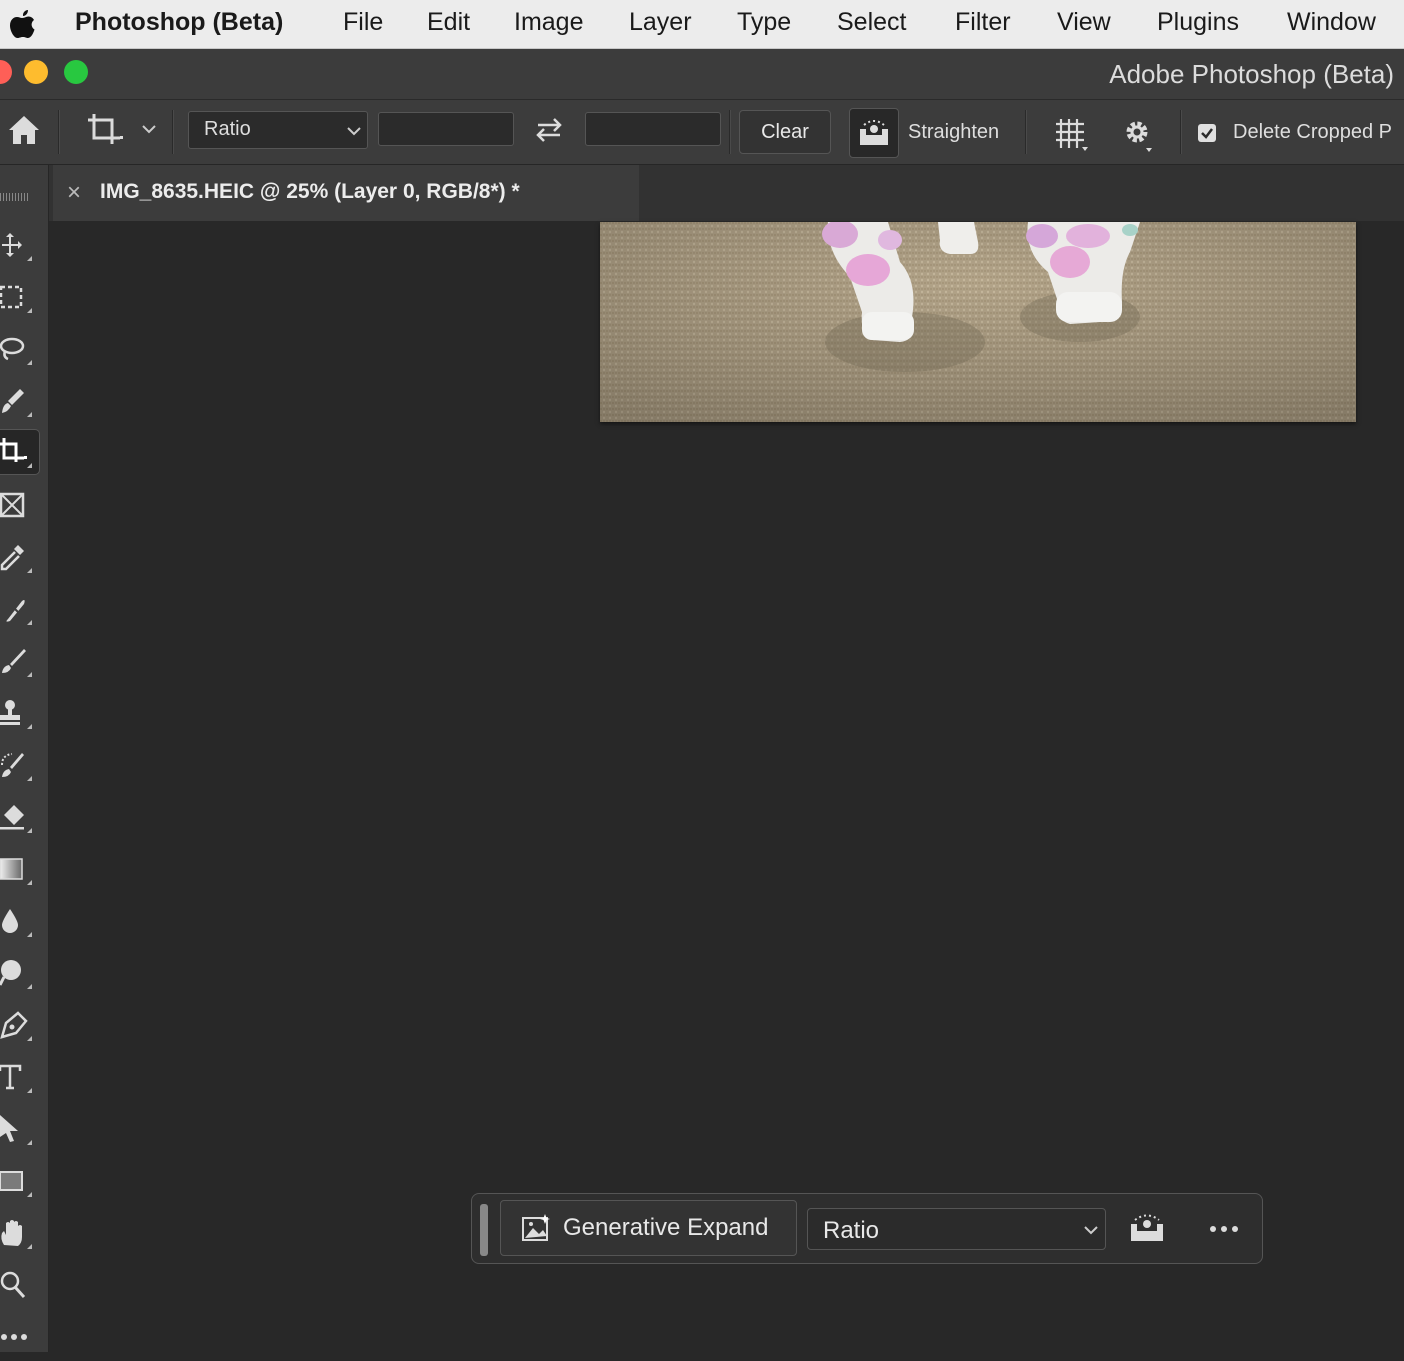 This screenshot has width=1404, height=1361. What do you see at coordinates (179, 22) in the screenshot?
I see `app-menu-photoshop: Photoshop (Beta)` at bounding box center [179, 22].